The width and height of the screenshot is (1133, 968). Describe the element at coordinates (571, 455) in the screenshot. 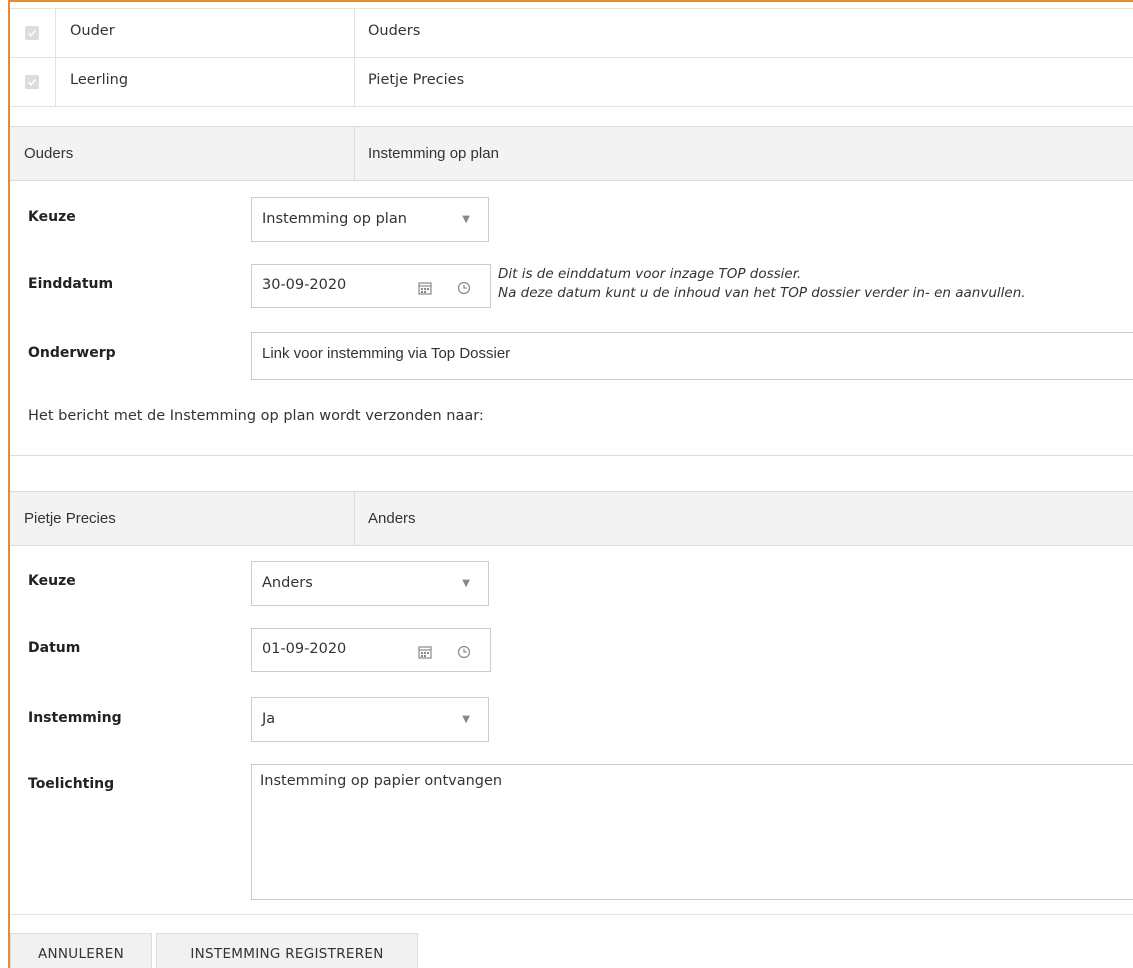

I see `divider` at that location.